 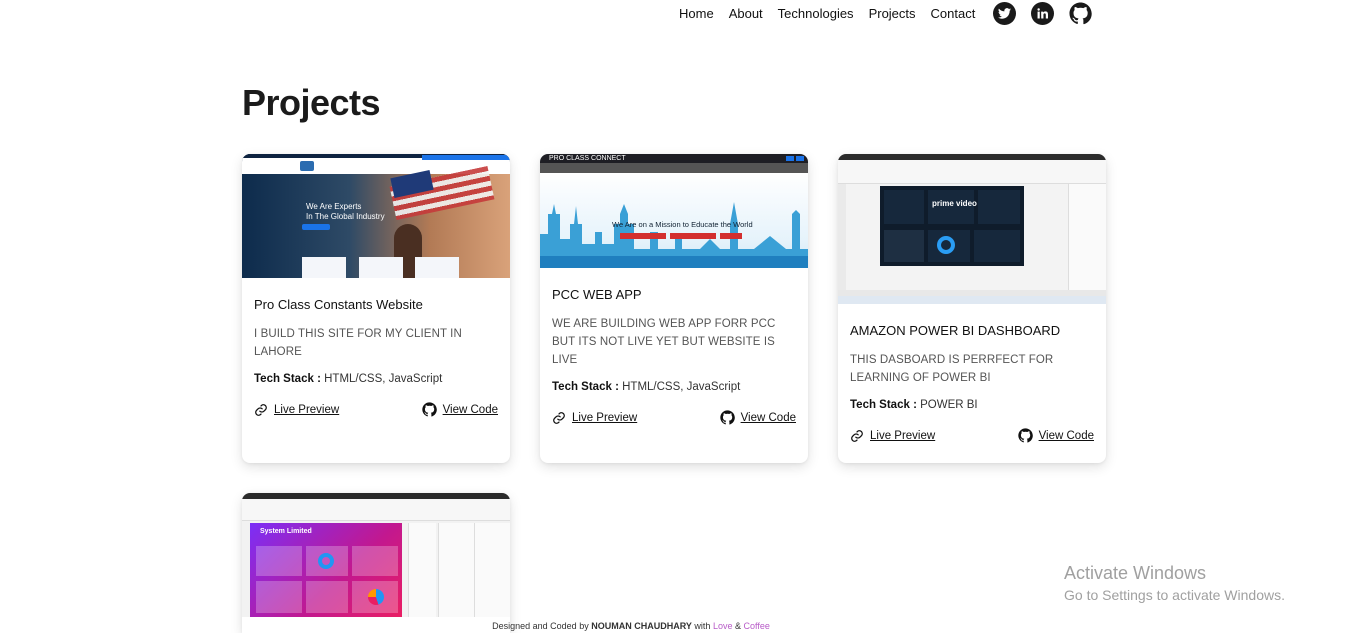 I want to click on project-title: AMAZON POWER BI DASHBOARD, so click(x=955, y=330).